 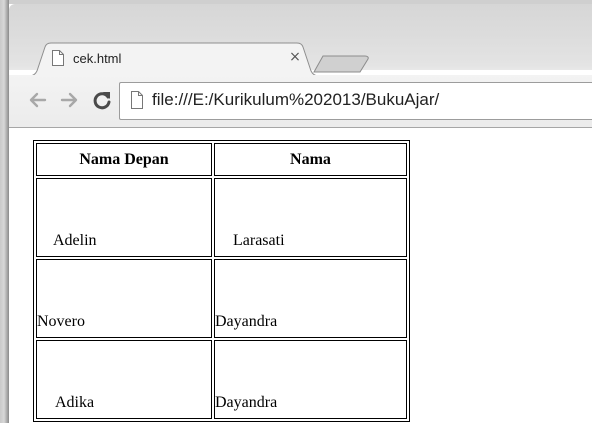 I want to click on address-text: file:///E:/Kurikulum%202013/BukuAjar/, so click(x=296, y=99).